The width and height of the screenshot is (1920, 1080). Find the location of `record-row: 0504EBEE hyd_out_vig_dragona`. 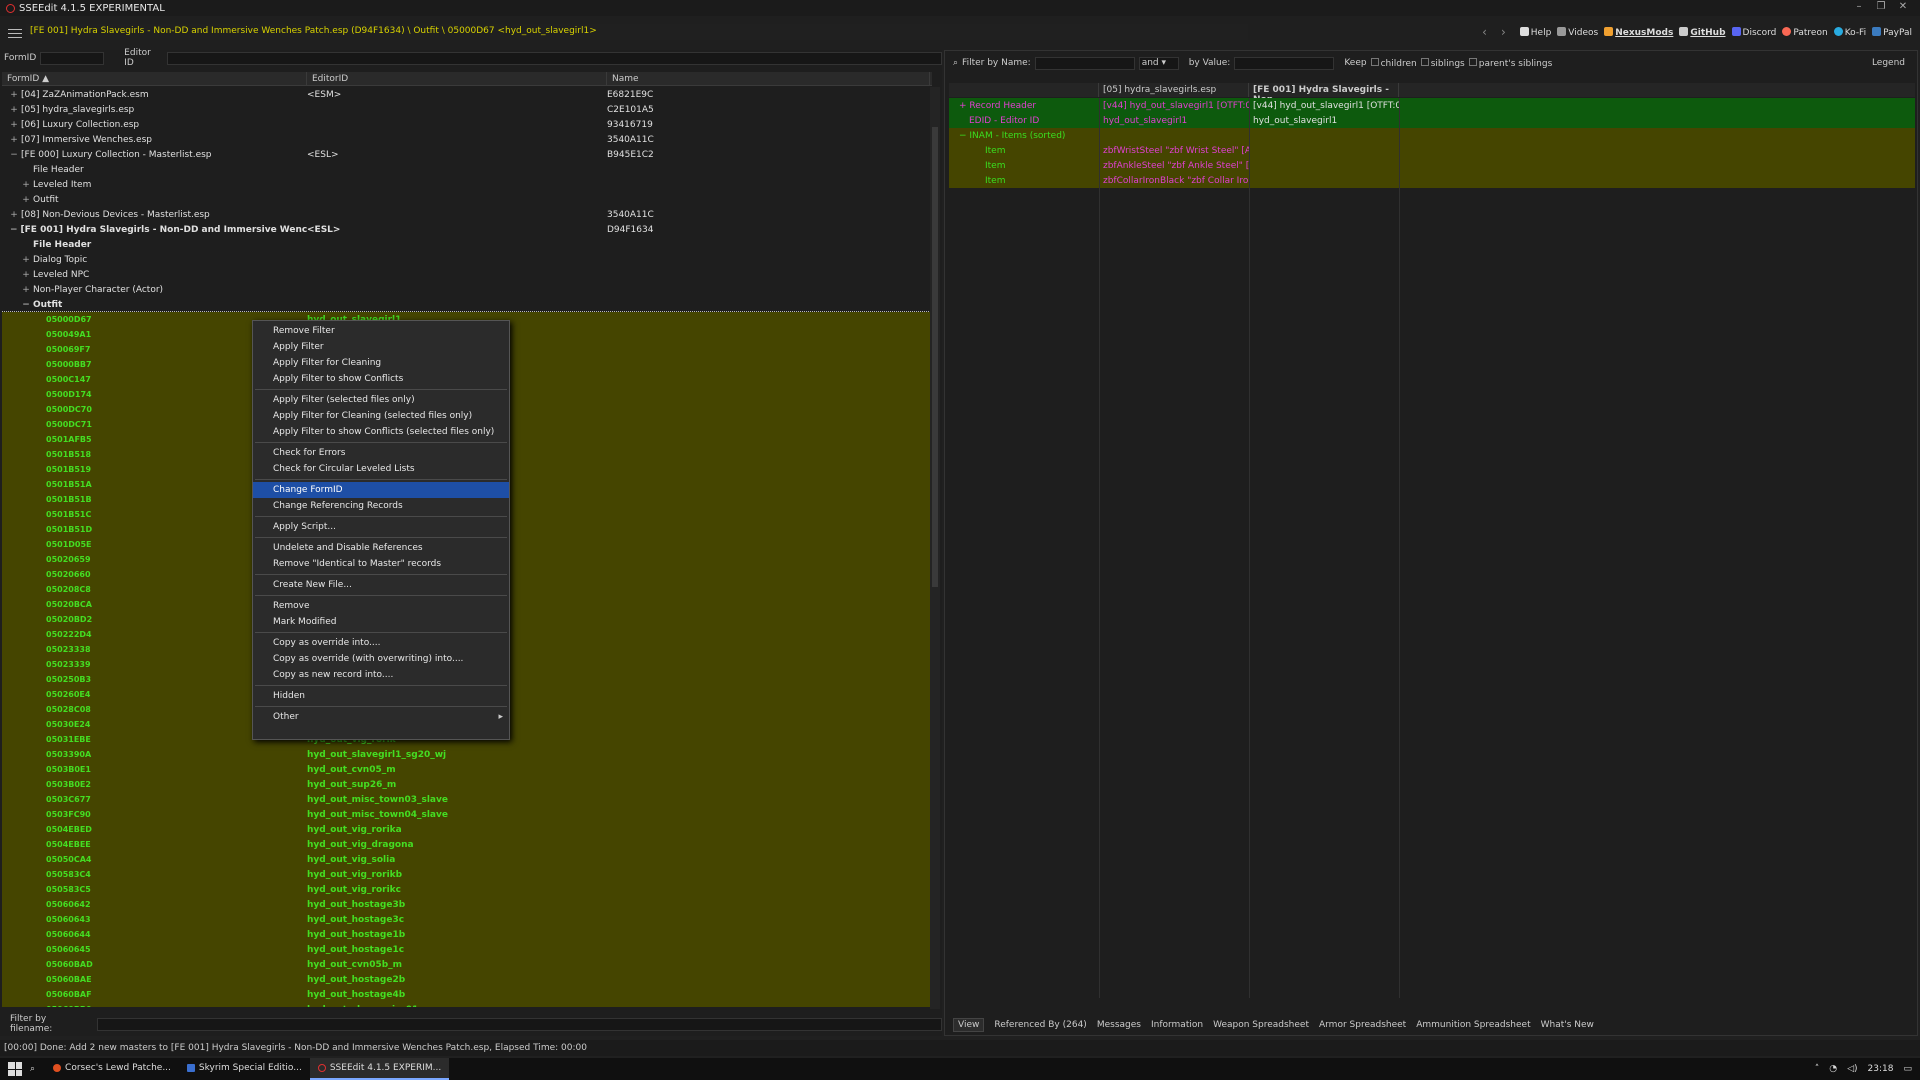

record-row: 0504EBEE hyd_out_vig_dragona is located at coordinates (466, 844).